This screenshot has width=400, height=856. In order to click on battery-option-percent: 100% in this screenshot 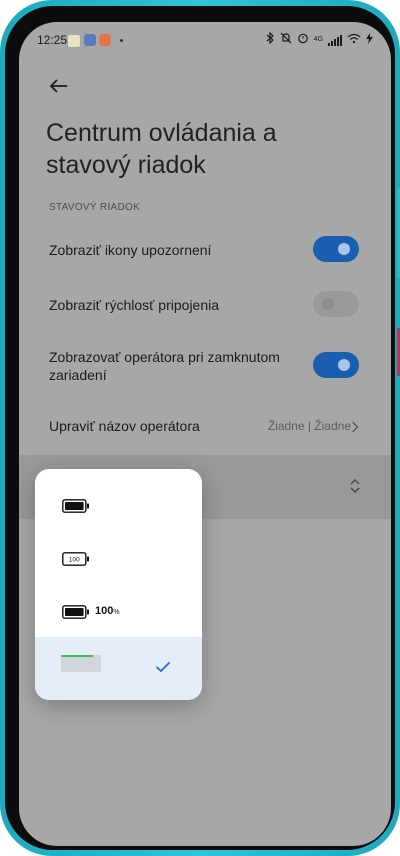, I will do `click(118, 612)`.